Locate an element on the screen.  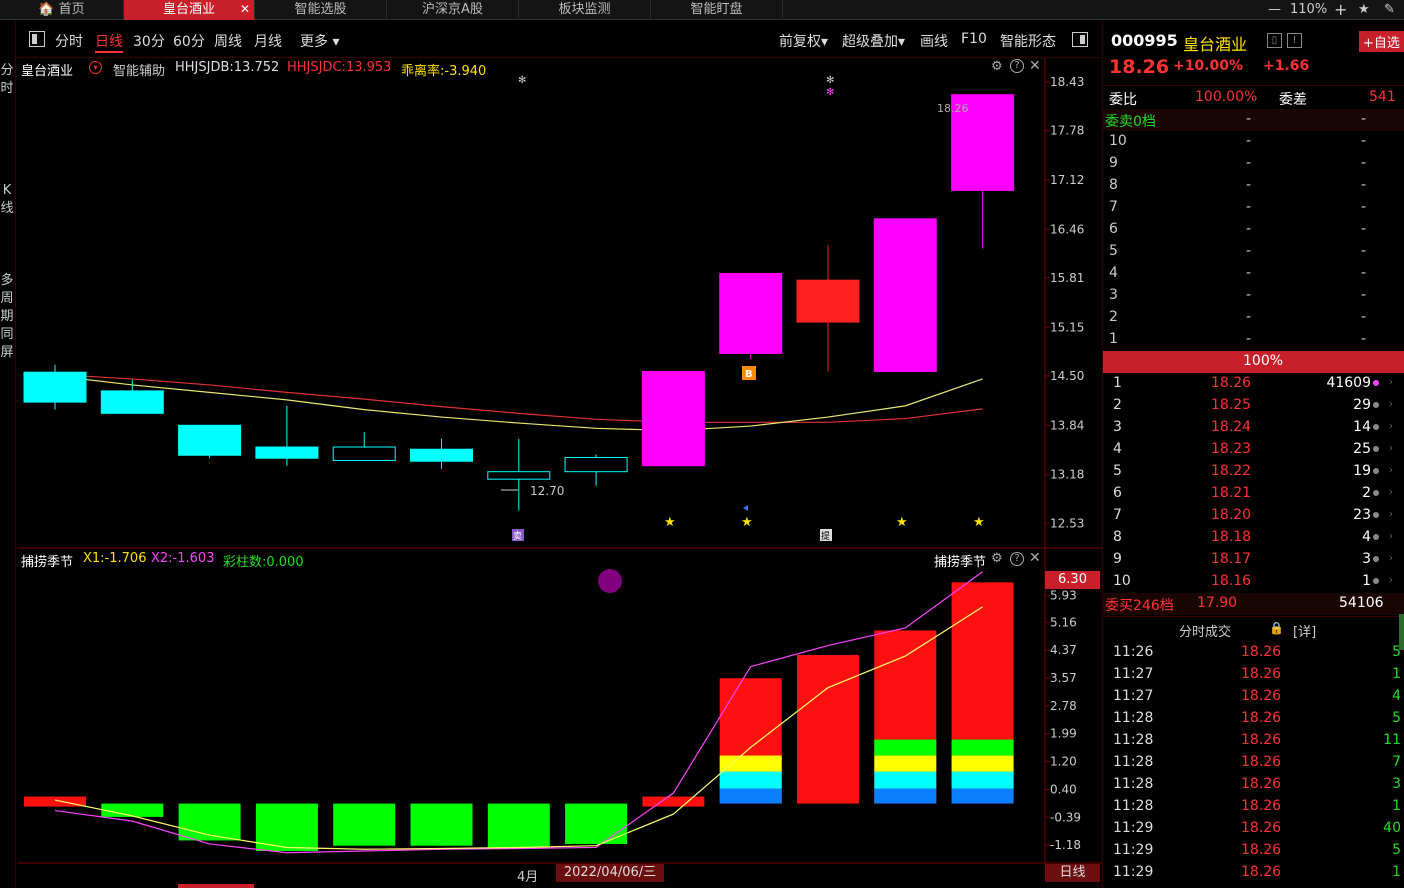
add-favorite-button: +自选 is located at coordinates (1381, 41).